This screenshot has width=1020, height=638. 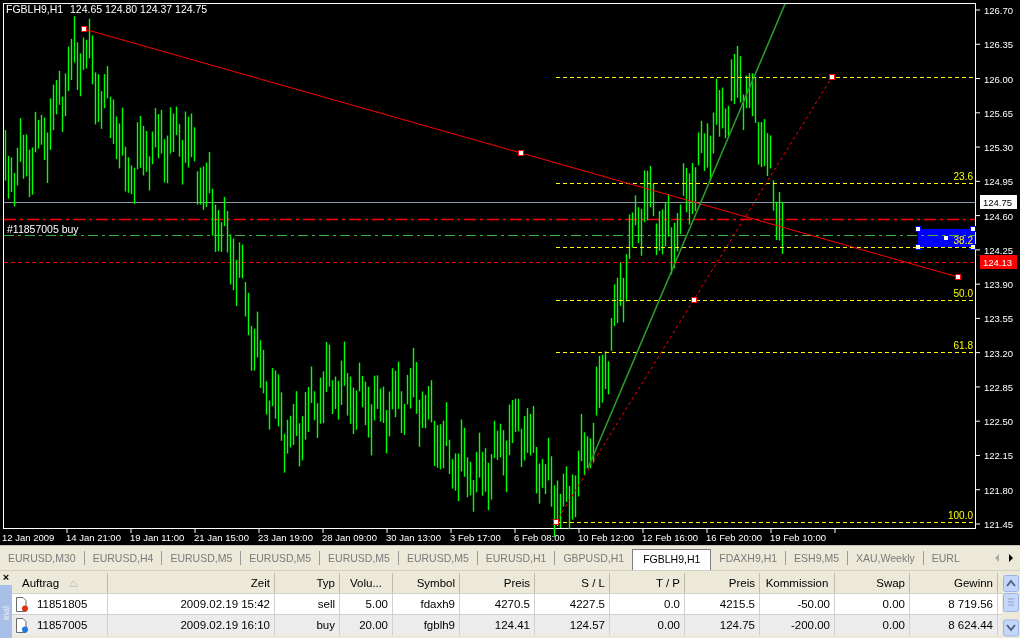 I want to click on table-cell: 11857005, so click(x=62, y=625).